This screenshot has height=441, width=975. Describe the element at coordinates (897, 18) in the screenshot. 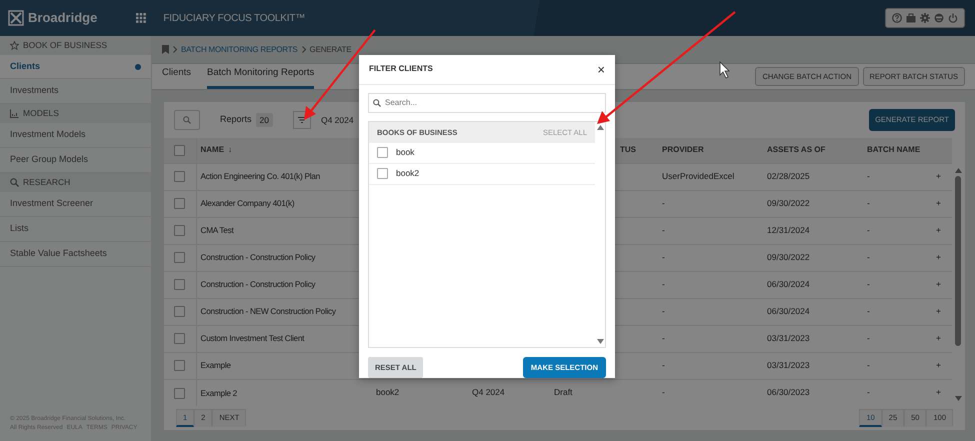

I see `help-icon` at that location.